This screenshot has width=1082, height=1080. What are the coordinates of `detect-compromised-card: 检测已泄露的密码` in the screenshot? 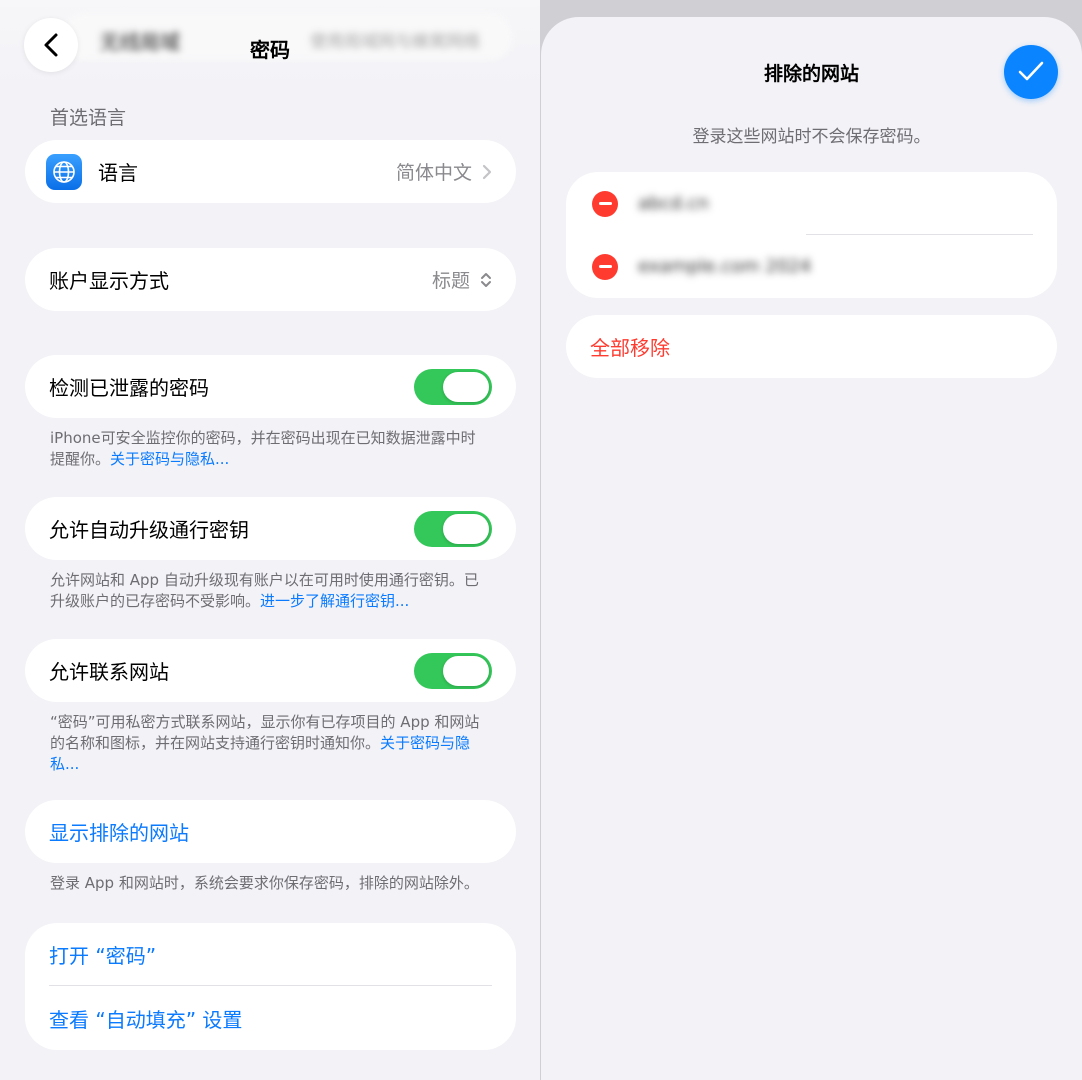 It's located at (270, 386).